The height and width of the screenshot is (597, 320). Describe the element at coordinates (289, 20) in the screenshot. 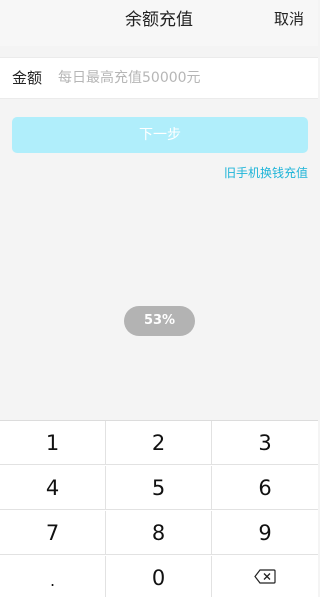

I see `cancel-button: 取消` at that location.